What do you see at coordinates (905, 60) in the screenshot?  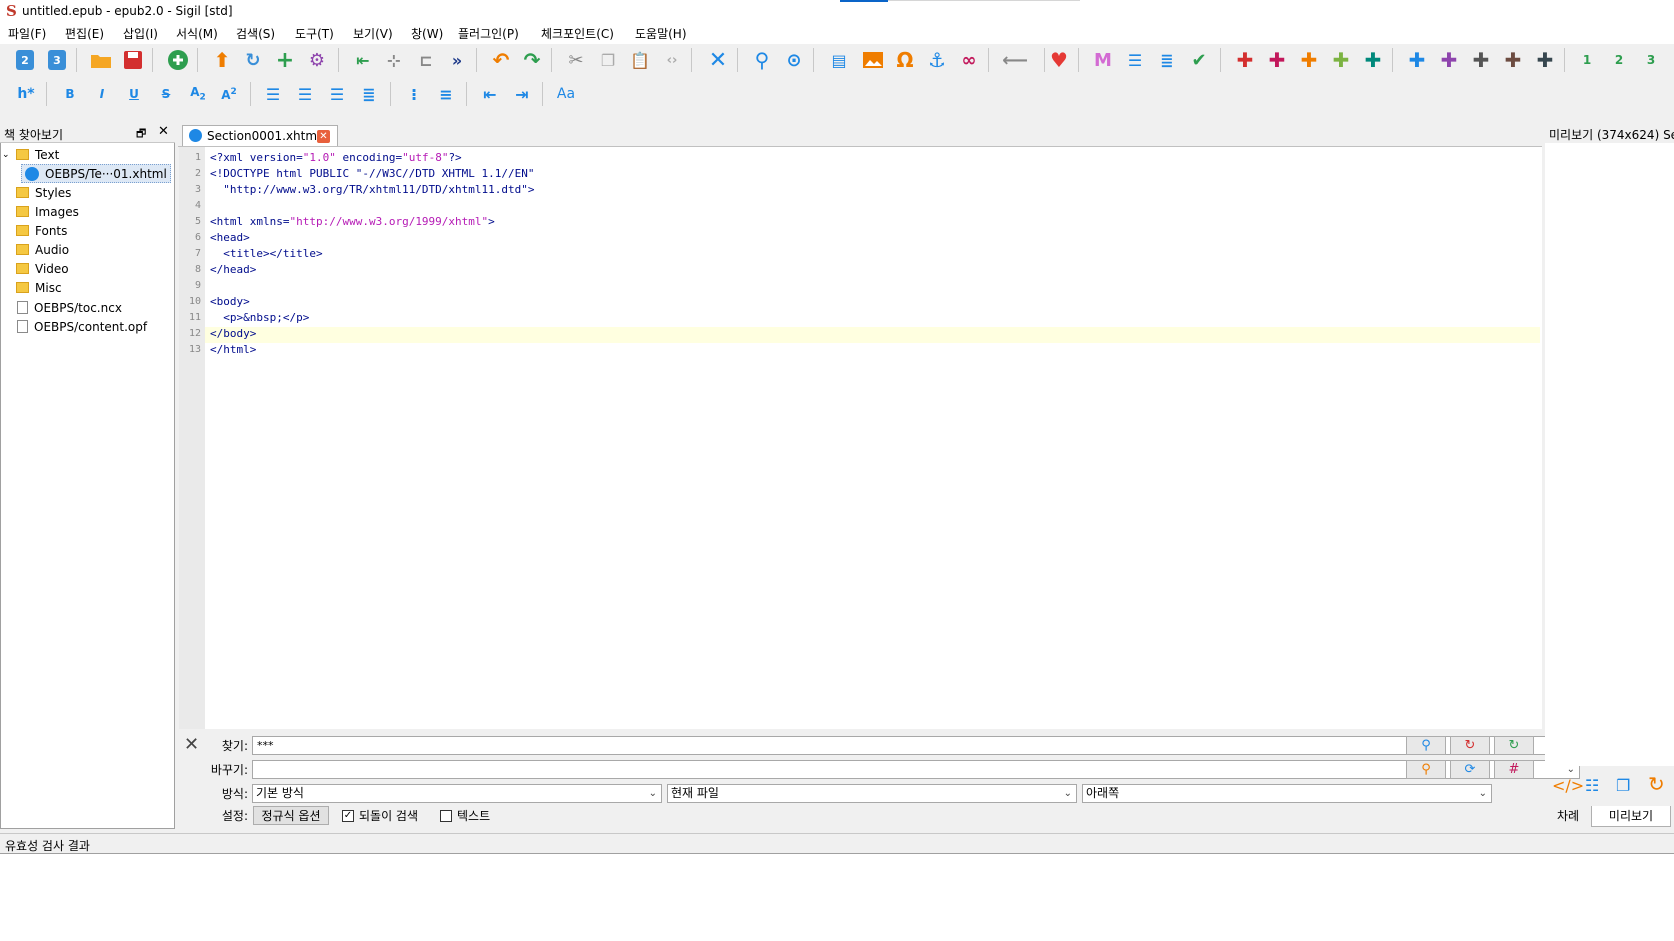 I see `insert-special-char-button: Ω` at bounding box center [905, 60].